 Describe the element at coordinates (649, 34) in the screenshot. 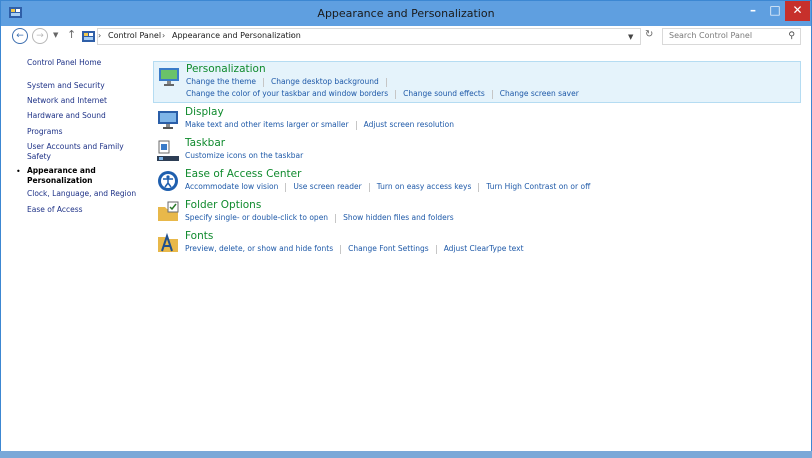

I see `refresh-icon: ↻` at that location.